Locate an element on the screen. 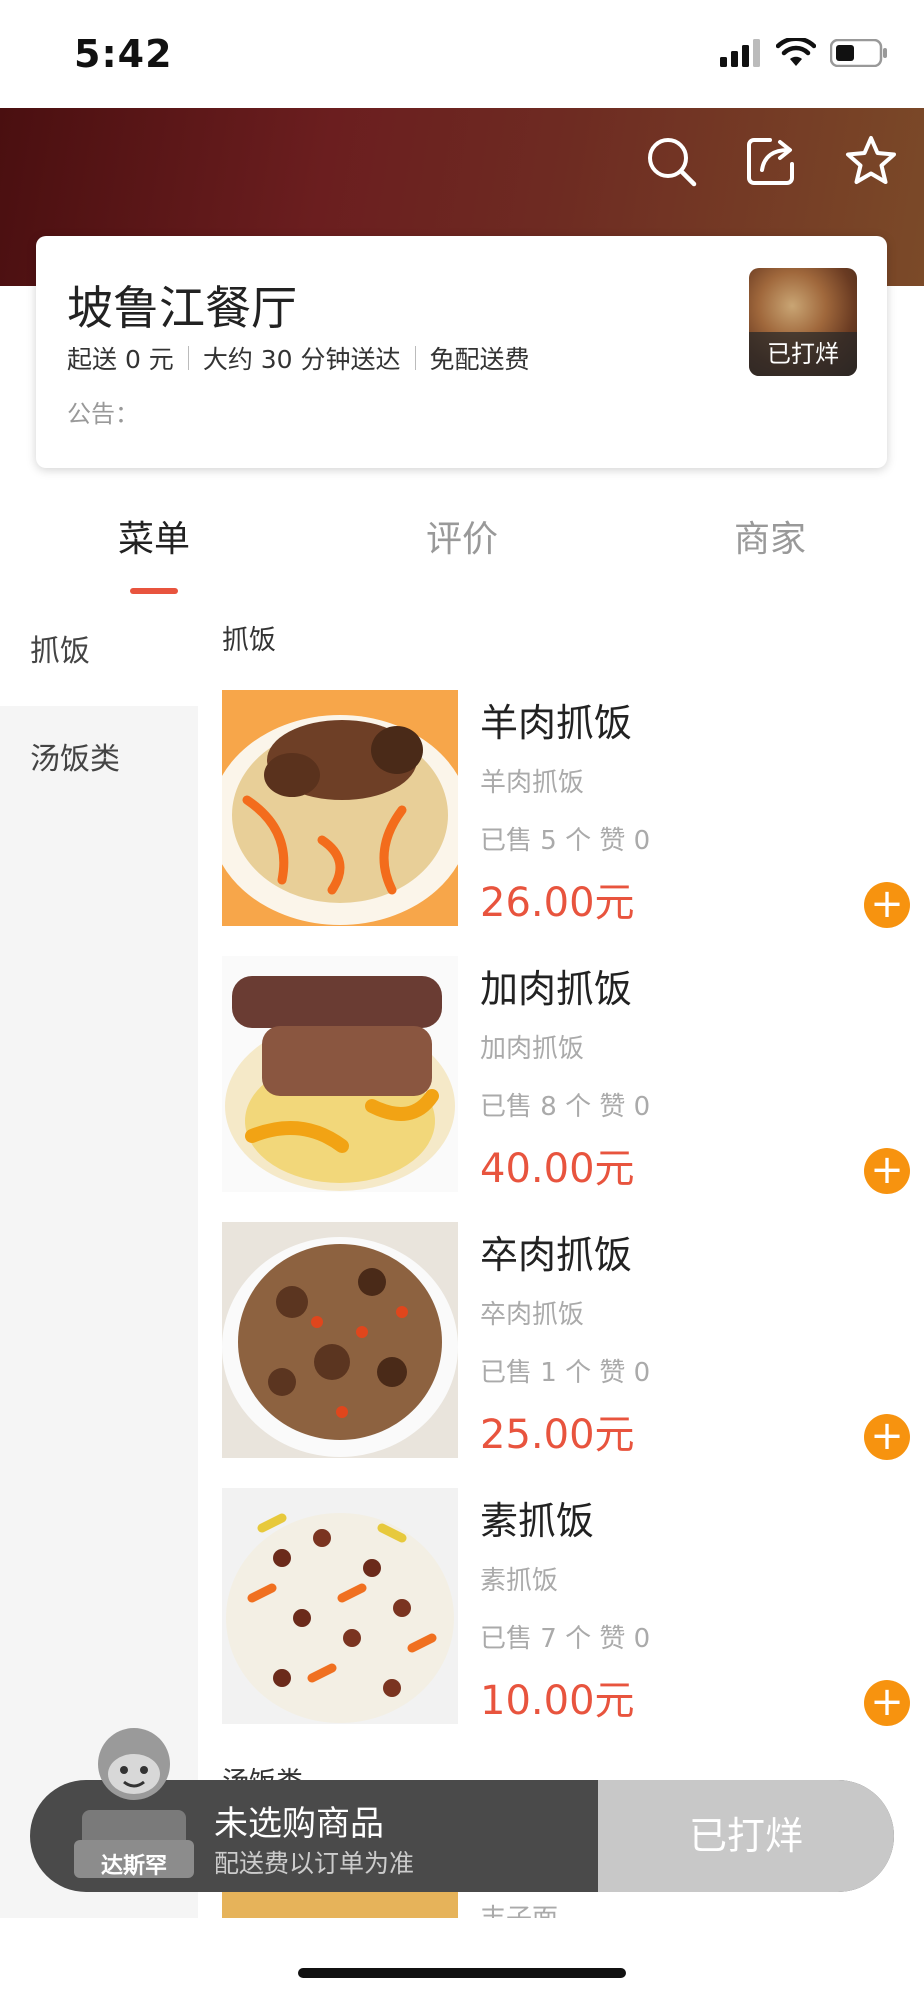  dish-price: 26.00元 is located at coordinates (557, 903).